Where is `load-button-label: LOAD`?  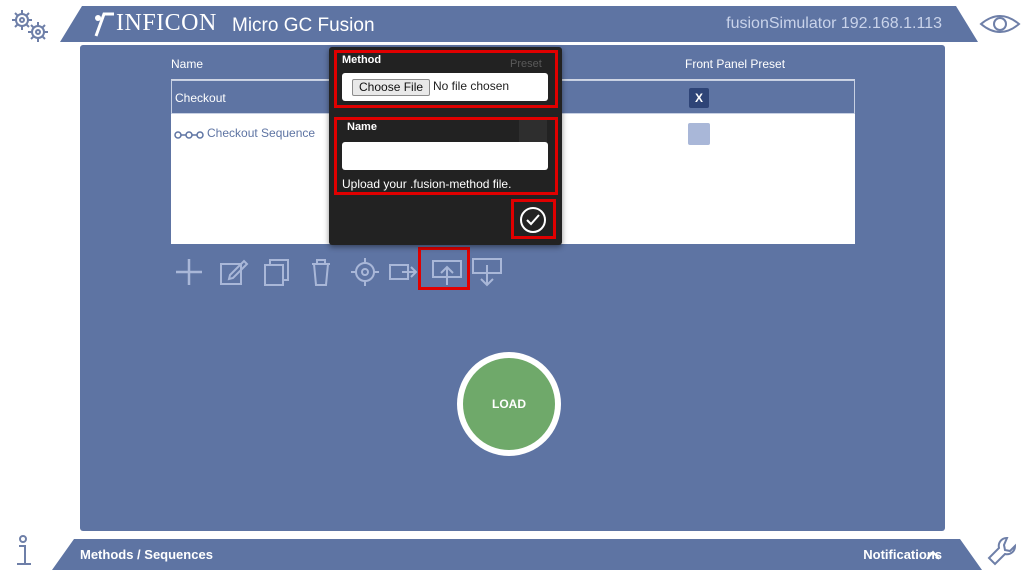 load-button-label: LOAD is located at coordinates (509, 404).